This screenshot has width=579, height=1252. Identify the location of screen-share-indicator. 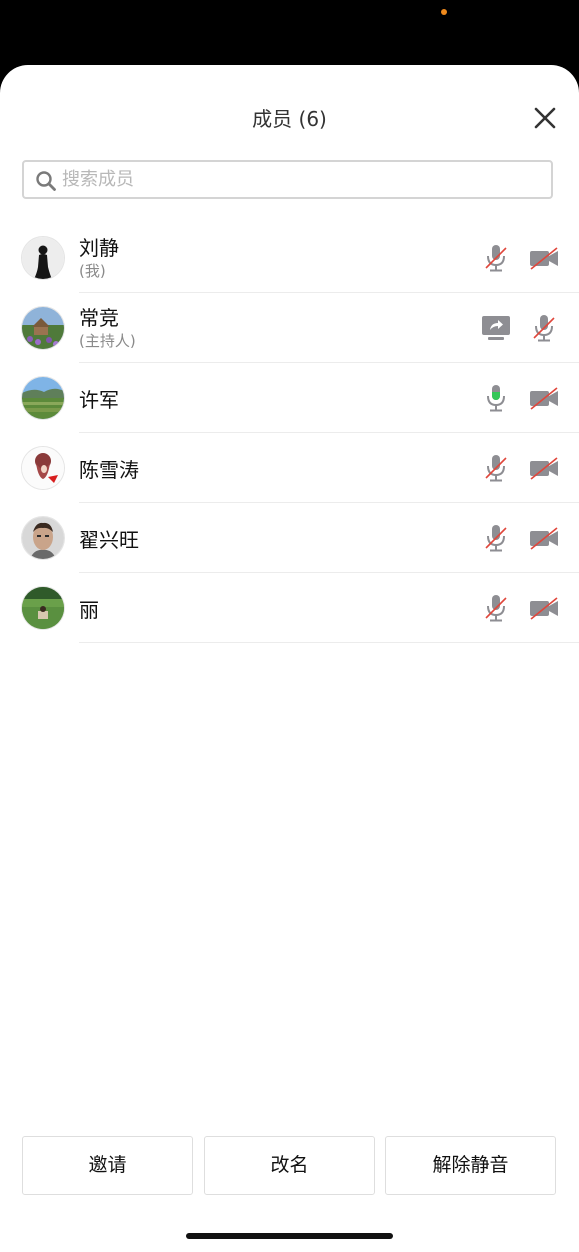
(496, 328).